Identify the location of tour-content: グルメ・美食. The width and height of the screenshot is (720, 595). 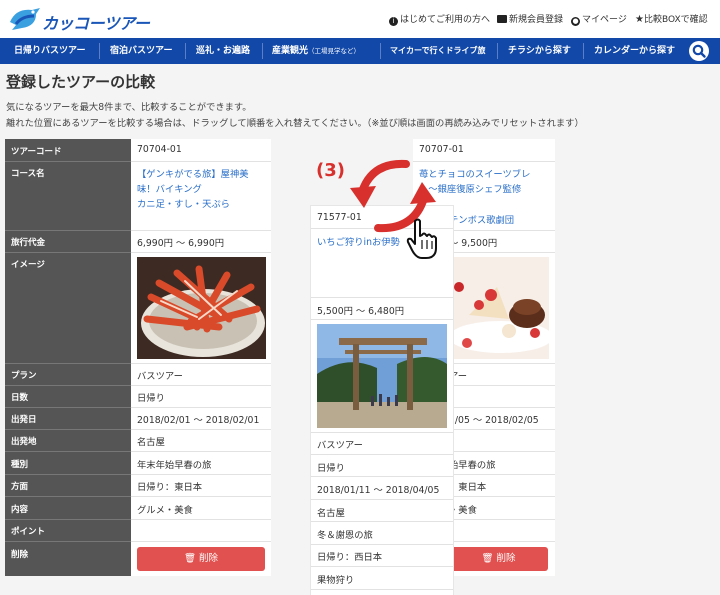
(165, 510).